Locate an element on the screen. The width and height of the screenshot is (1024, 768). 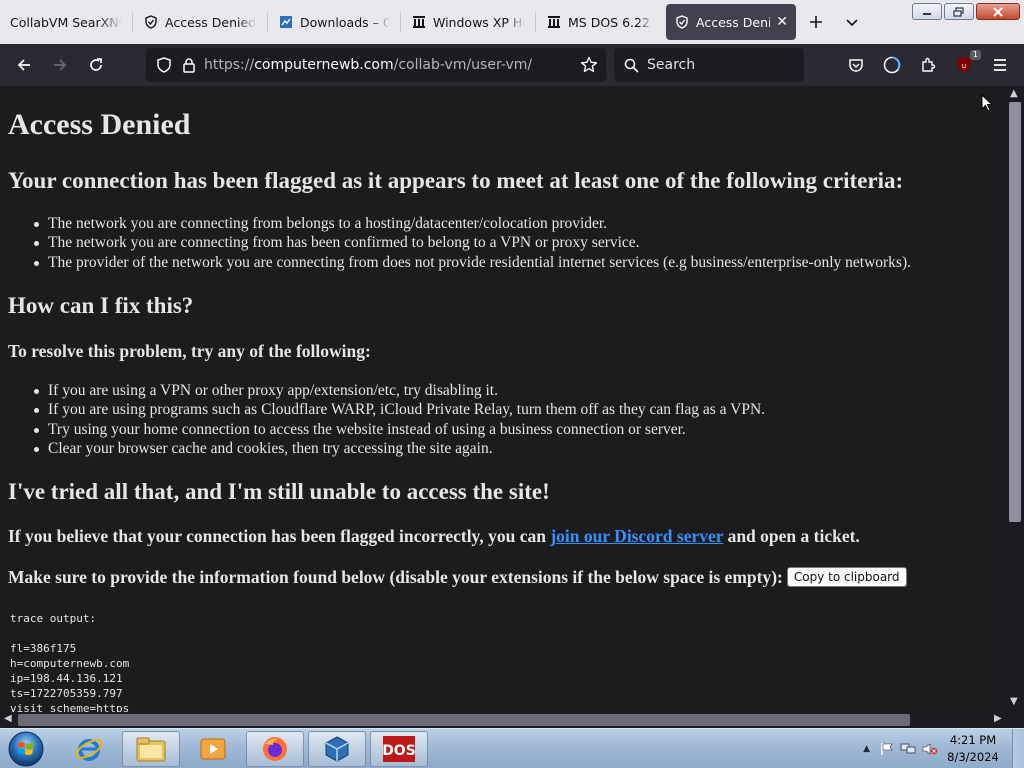
clock: 4:21 PM 8/3/2024 is located at coordinates (973, 749).